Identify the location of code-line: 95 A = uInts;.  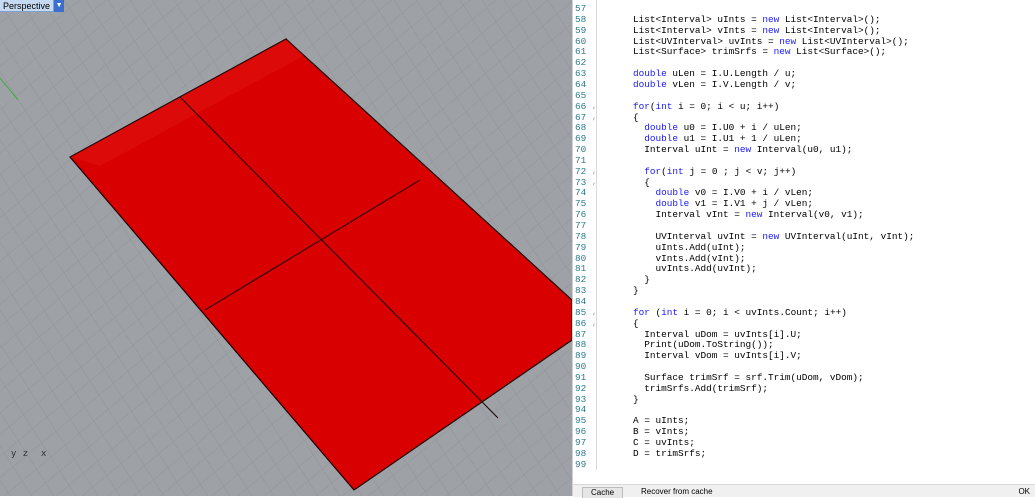
(804, 420).